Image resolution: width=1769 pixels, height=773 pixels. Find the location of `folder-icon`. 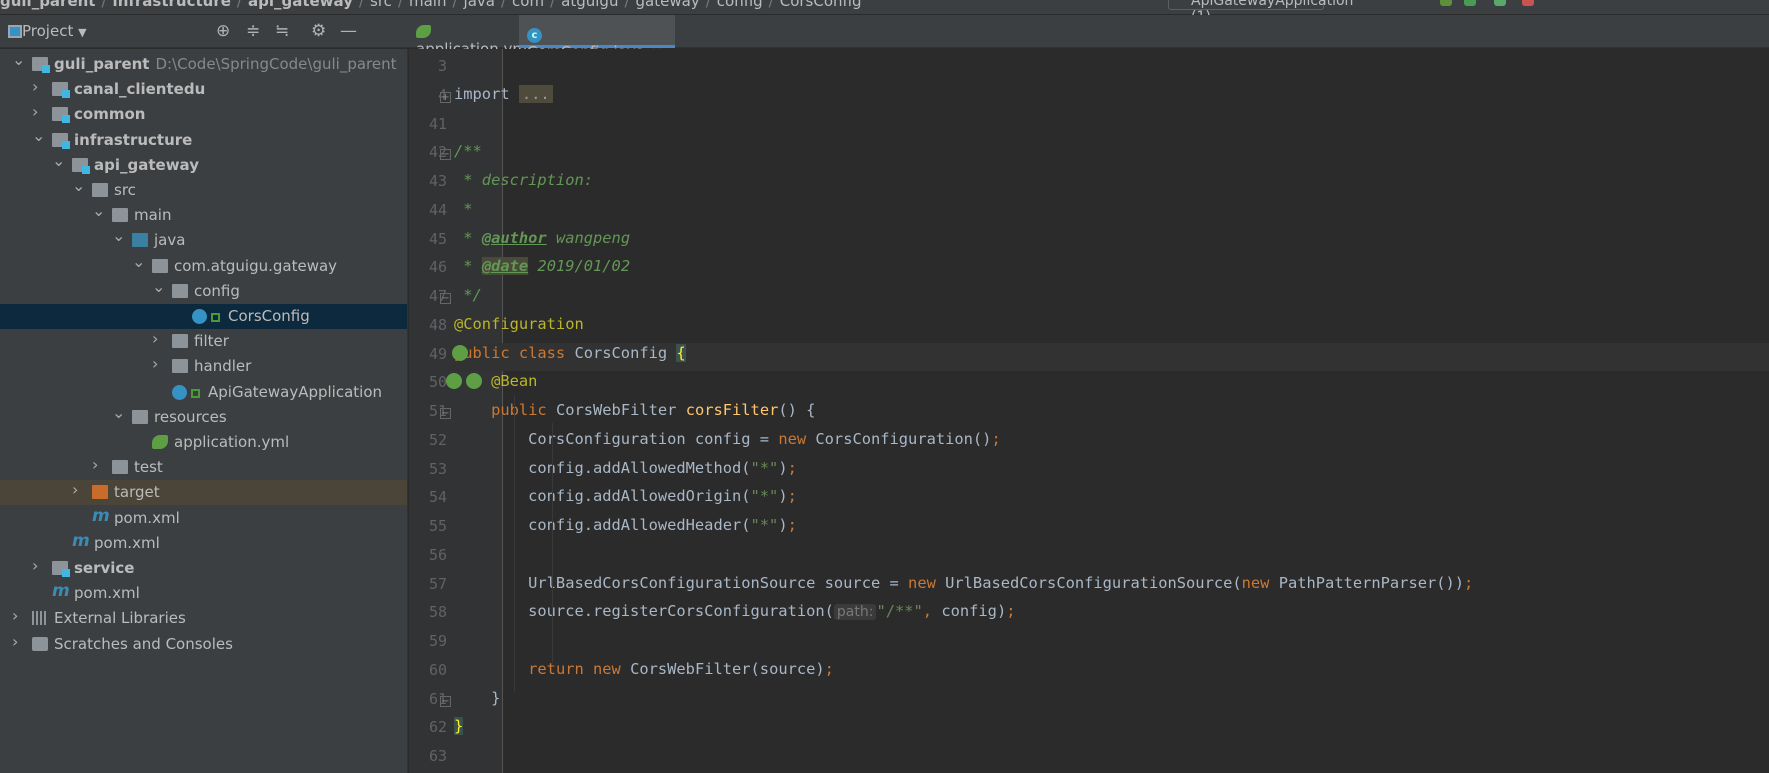

folder-icon is located at coordinates (120, 467).